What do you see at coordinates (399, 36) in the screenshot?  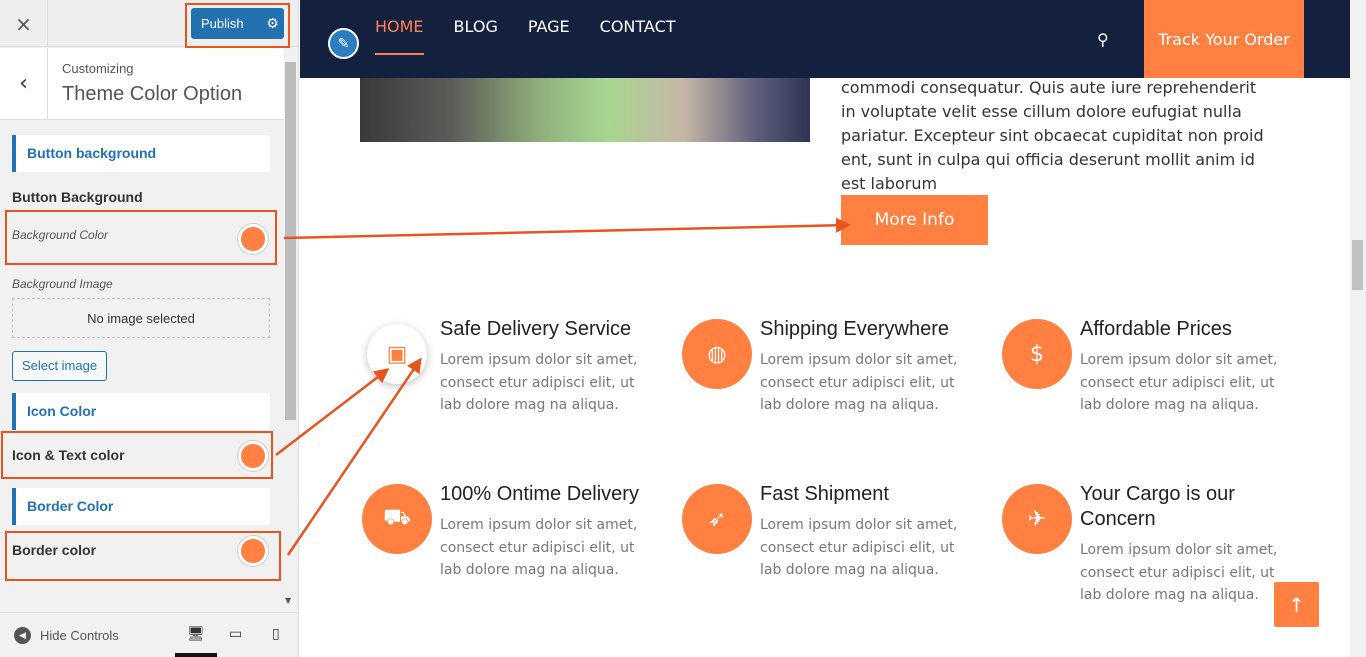 I see `nav-home: HOME` at bounding box center [399, 36].